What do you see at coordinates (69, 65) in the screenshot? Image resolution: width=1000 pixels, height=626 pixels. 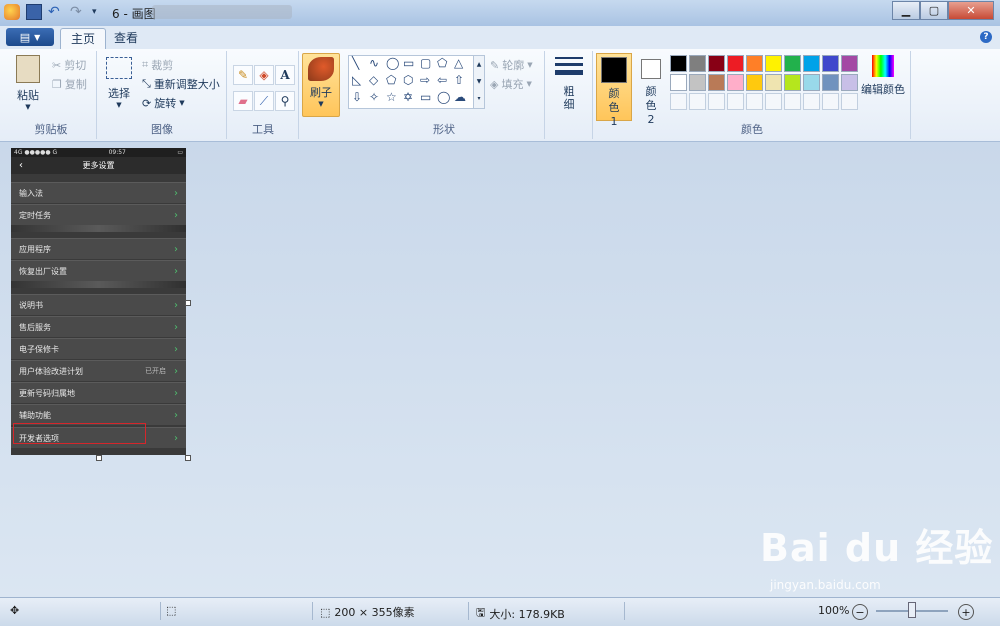 I see `cut-button: ✂ 剪切` at bounding box center [69, 65].